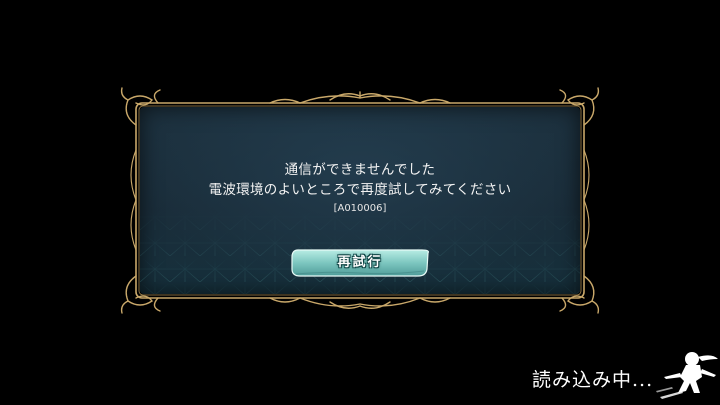 The image size is (720, 405). I want to click on error-message-line1: 通信ができませんでした, so click(360, 170).